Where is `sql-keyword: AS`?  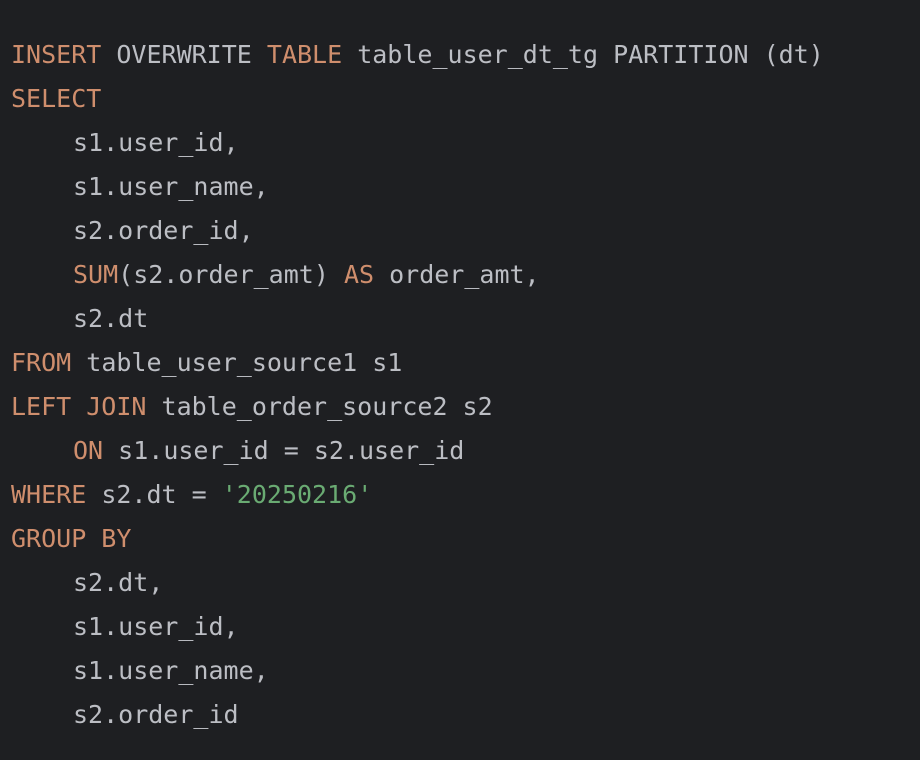 sql-keyword: AS is located at coordinates (359, 274).